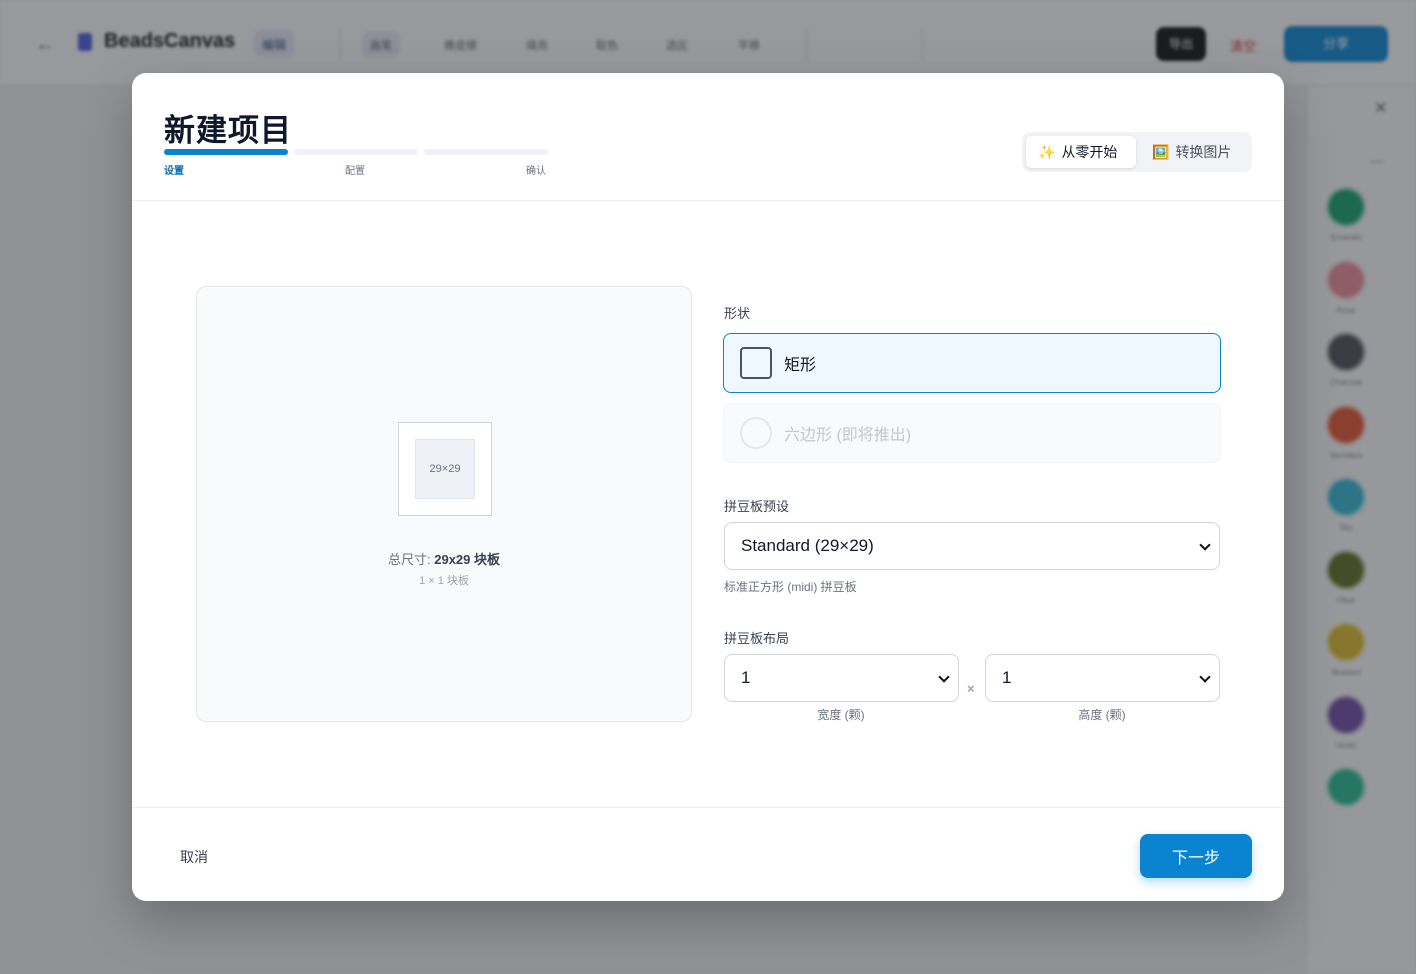  I want to click on preset-help: 标准正方形 (midi) 拼豆板, so click(790, 587).